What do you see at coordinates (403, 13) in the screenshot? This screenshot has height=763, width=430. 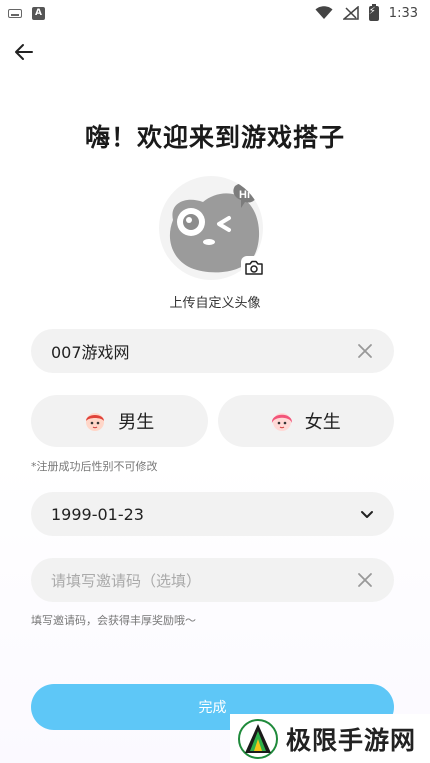 I see `status-time: 1:33` at bounding box center [403, 13].